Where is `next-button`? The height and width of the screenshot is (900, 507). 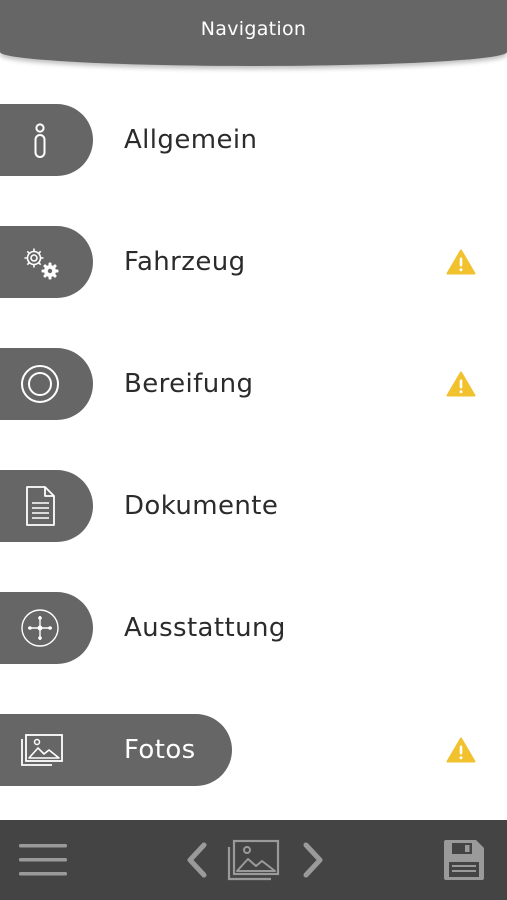
next-button is located at coordinates (313, 860).